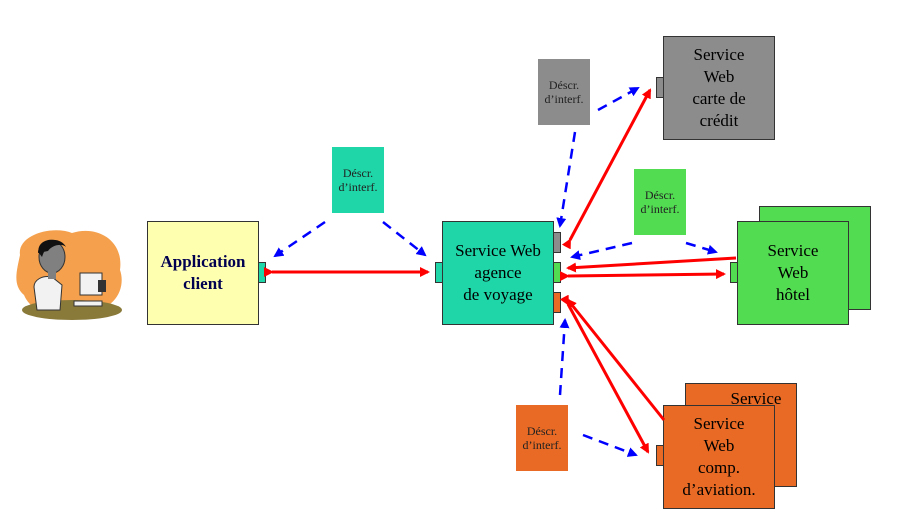 This screenshot has width=900, height=516. What do you see at coordinates (564, 357) in the screenshot?
I see `airline-descr-to-agency-arrow` at bounding box center [564, 357].